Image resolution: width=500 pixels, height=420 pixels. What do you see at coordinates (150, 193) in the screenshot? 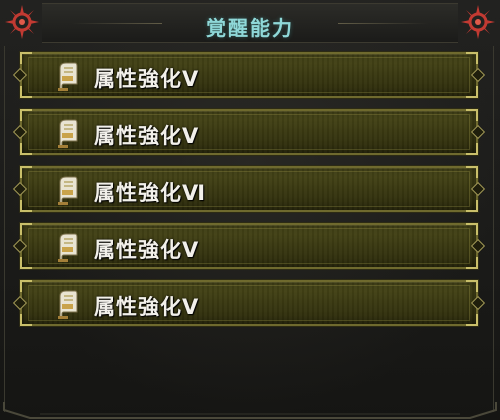
I see `skill-label: 属性強化Ⅵ` at bounding box center [150, 193].